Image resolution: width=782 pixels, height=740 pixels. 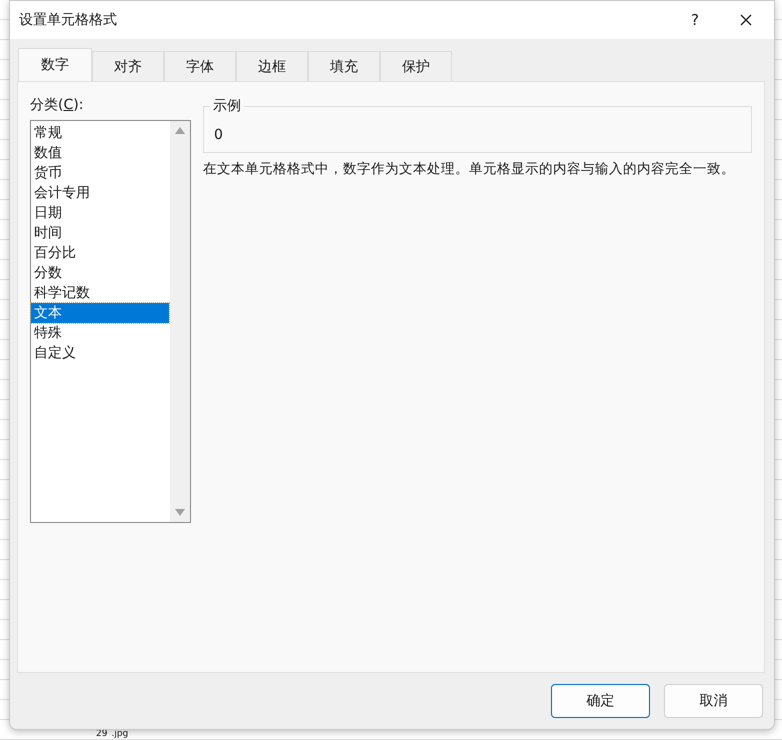 I want to click on sample-value: 0, so click(x=218, y=135).